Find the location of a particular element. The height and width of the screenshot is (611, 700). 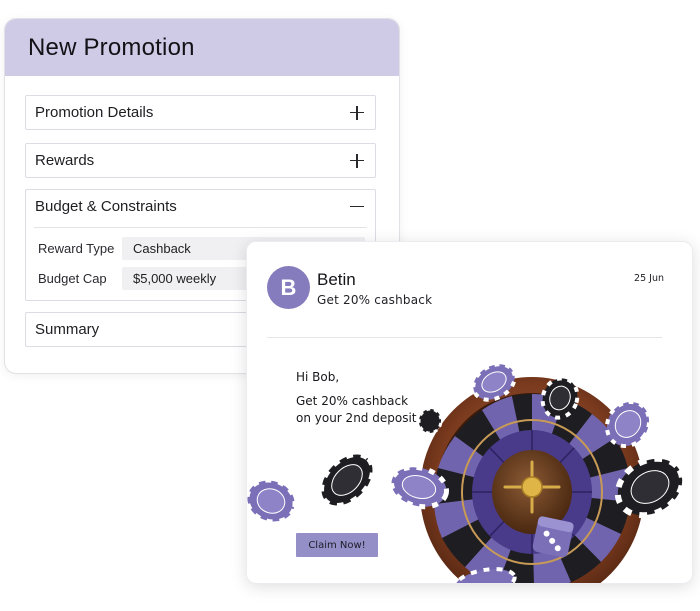

offer-text-line: Get 20% cashback is located at coordinates (352, 401).